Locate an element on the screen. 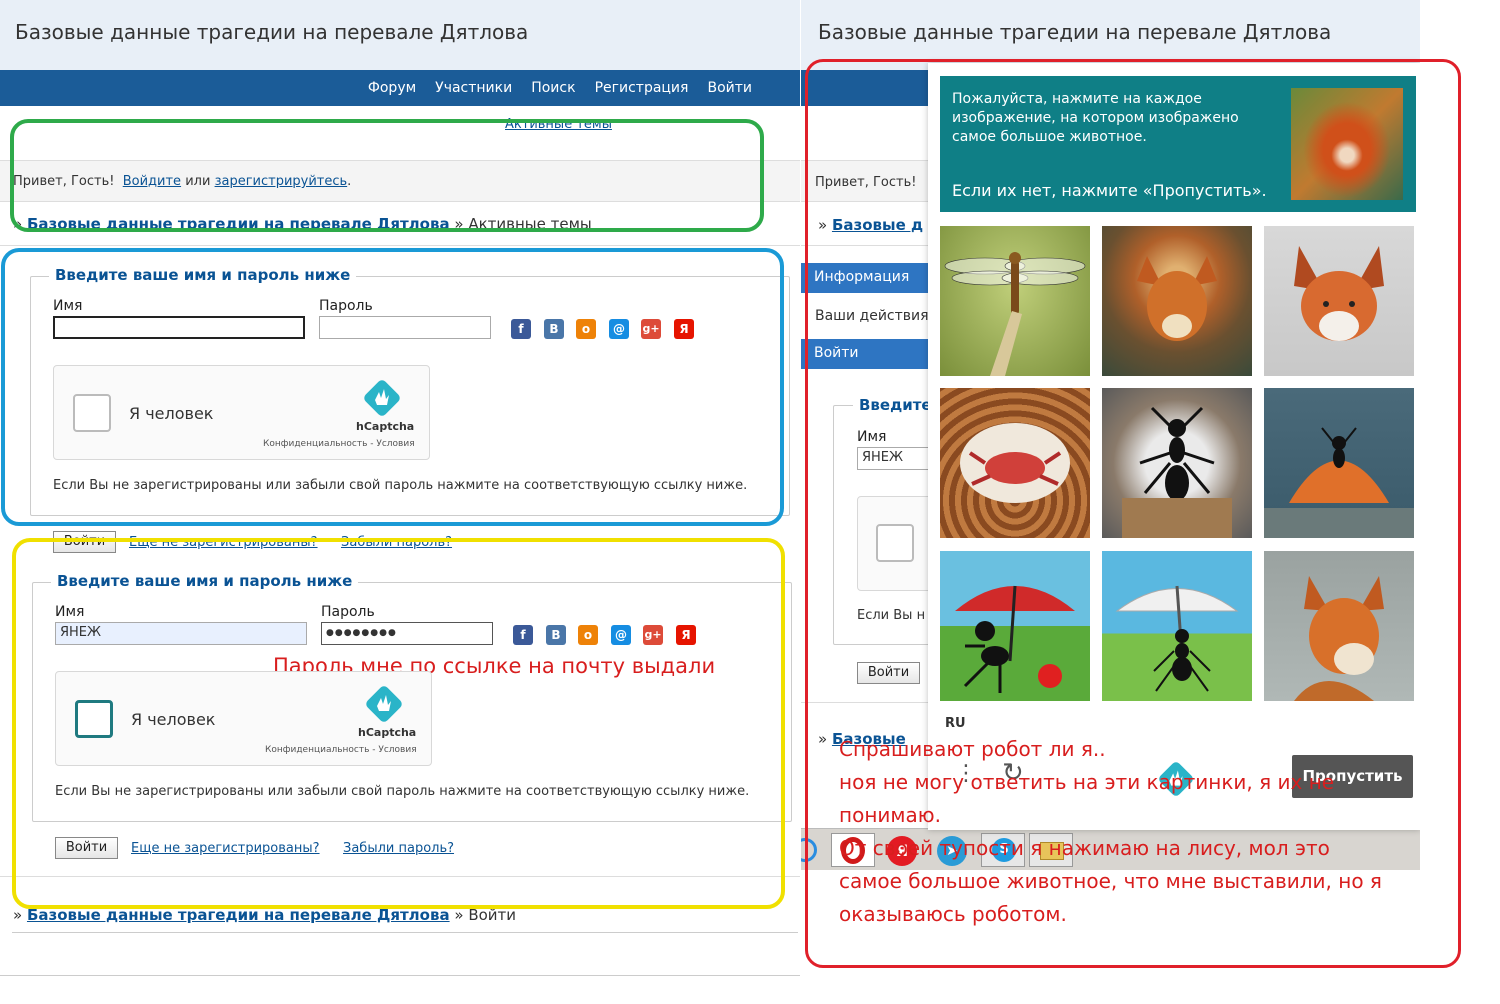 This screenshot has height=1004, width=1500. nav-forum: Форум is located at coordinates (392, 88).